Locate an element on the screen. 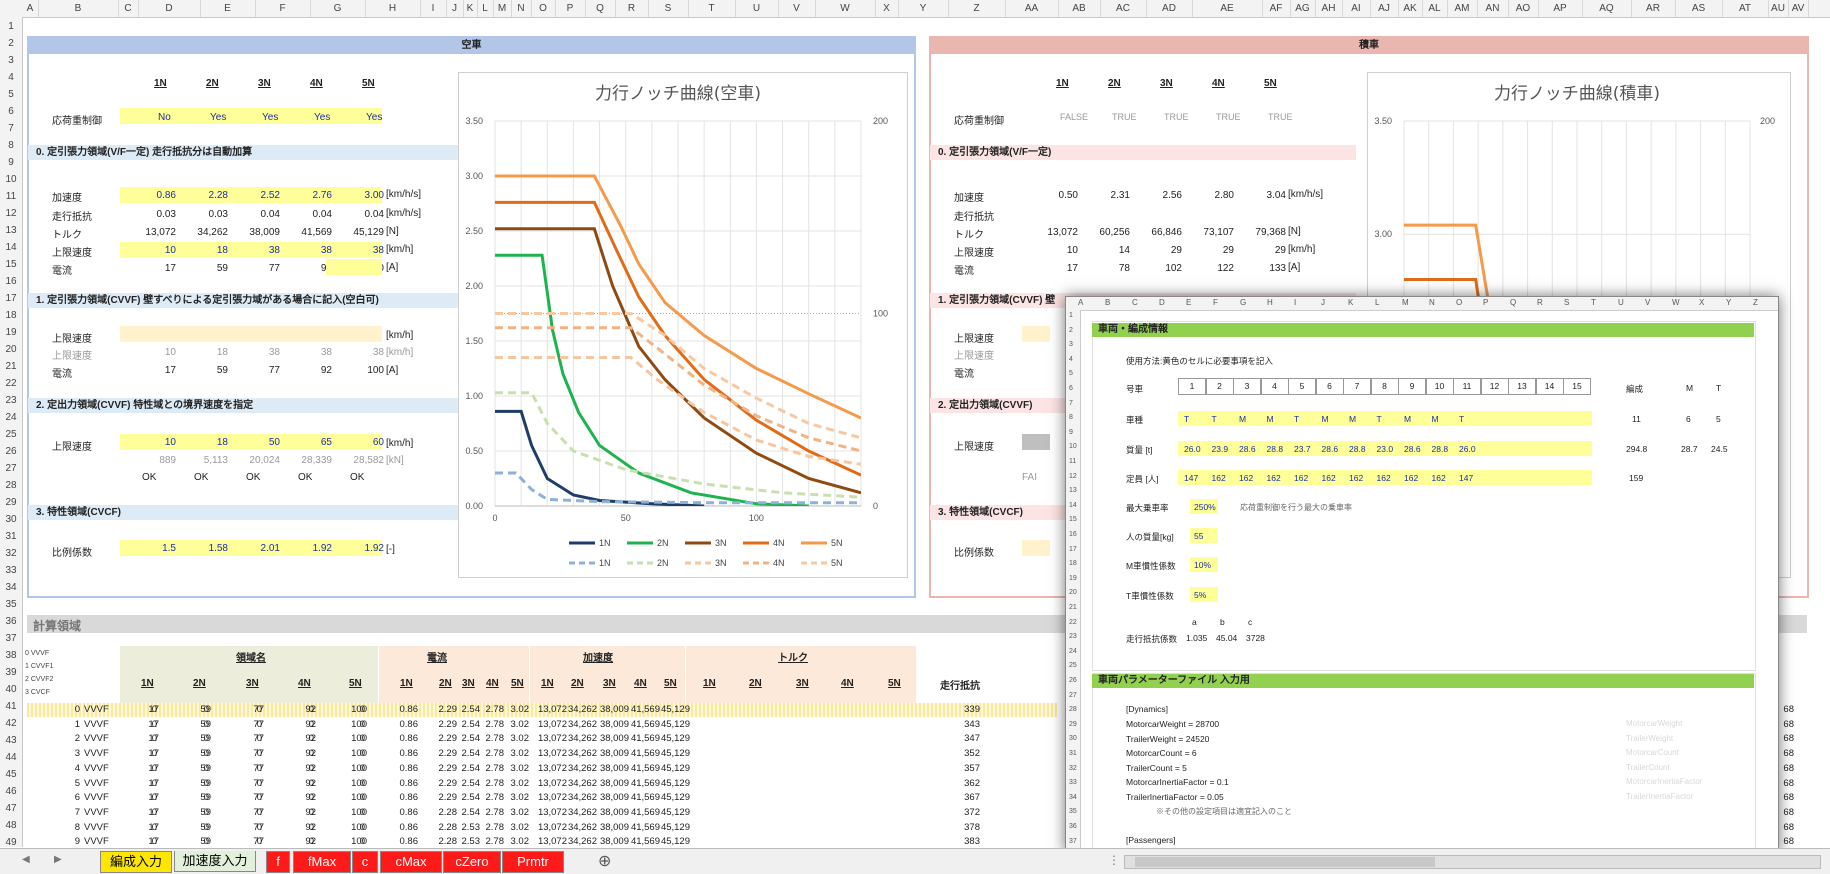 This screenshot has width=1830, height=874. overlay-row-8: 8 is located at coordinates (1071, 417).